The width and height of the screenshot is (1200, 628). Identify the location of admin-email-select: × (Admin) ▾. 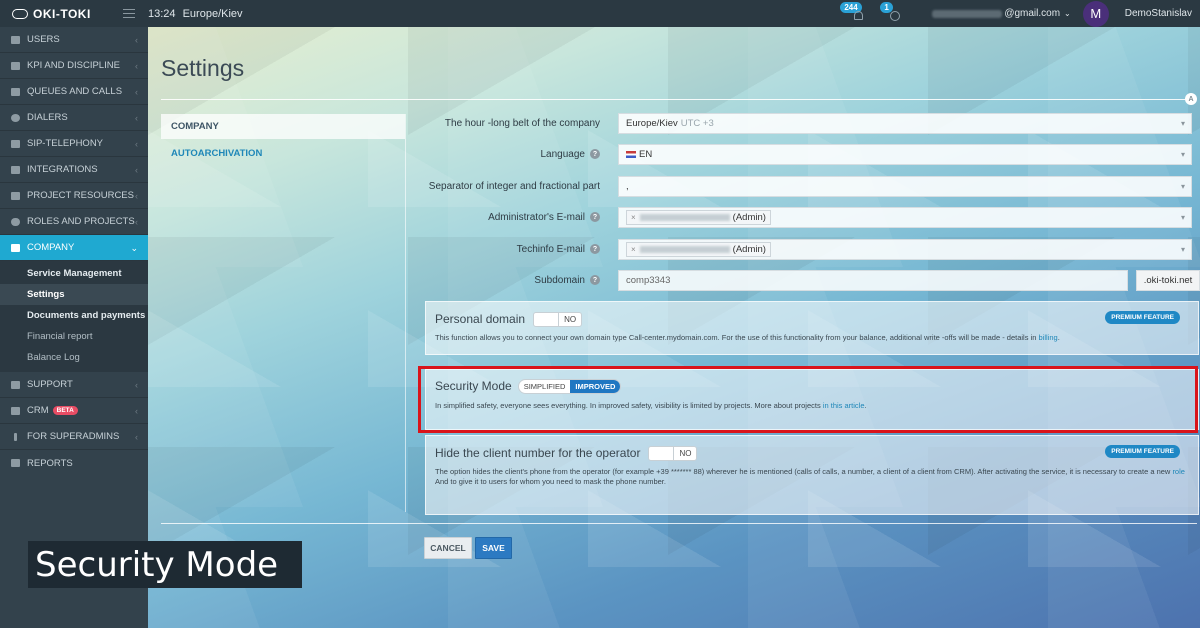
(905, 217).